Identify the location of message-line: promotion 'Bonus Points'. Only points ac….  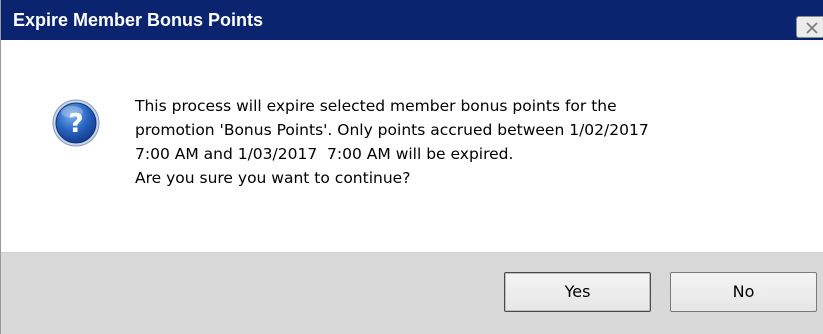
(392, 130).